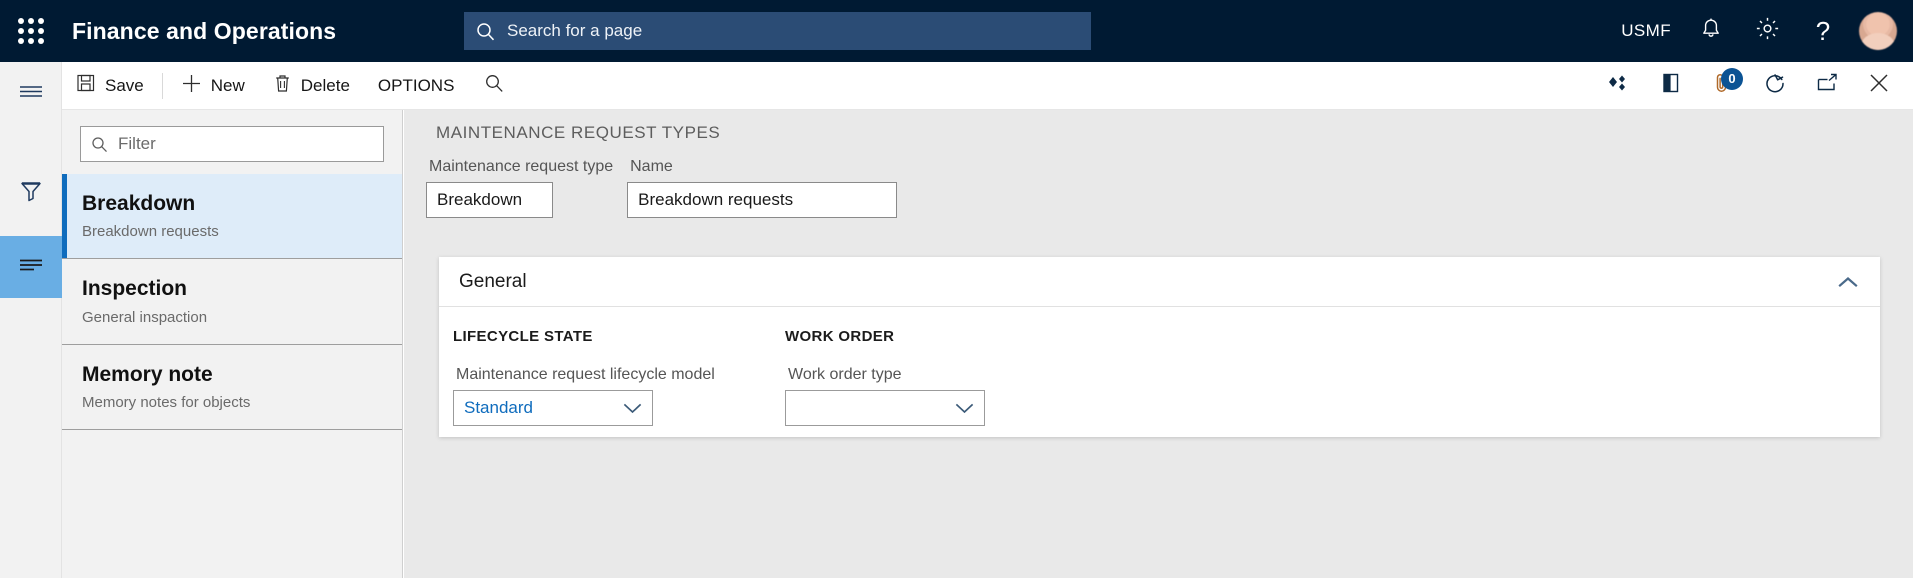 The height and width of the screenshot is (578, 1913). I want to click on filter-input: Filter, so click(232, 144).